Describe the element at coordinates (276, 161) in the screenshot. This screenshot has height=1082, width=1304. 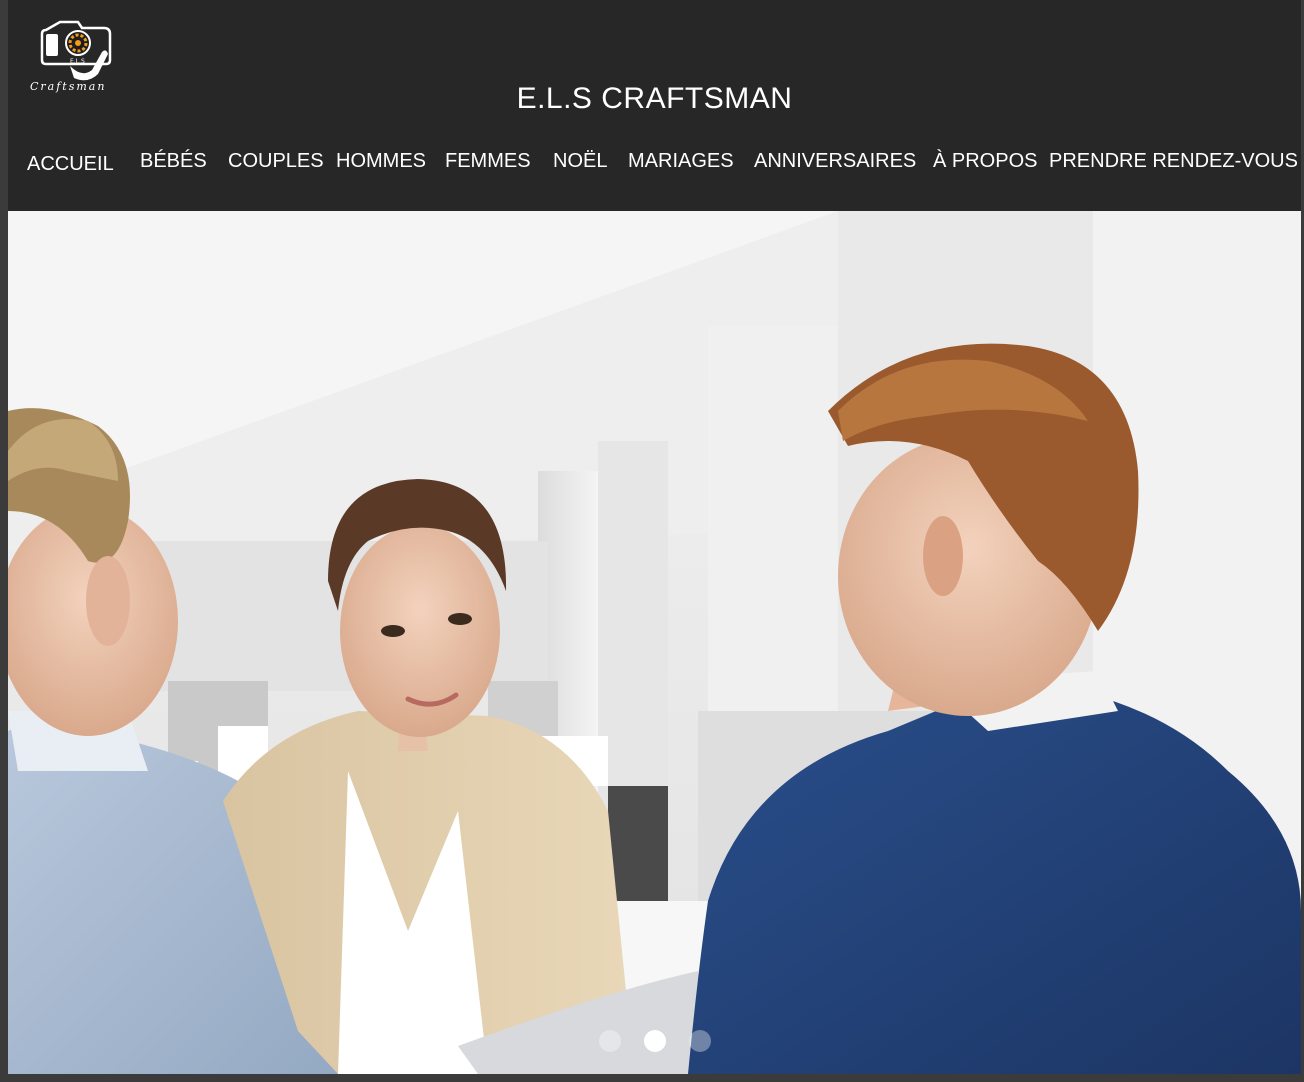
I see `nav-item-couples: COUPLES` at that location.